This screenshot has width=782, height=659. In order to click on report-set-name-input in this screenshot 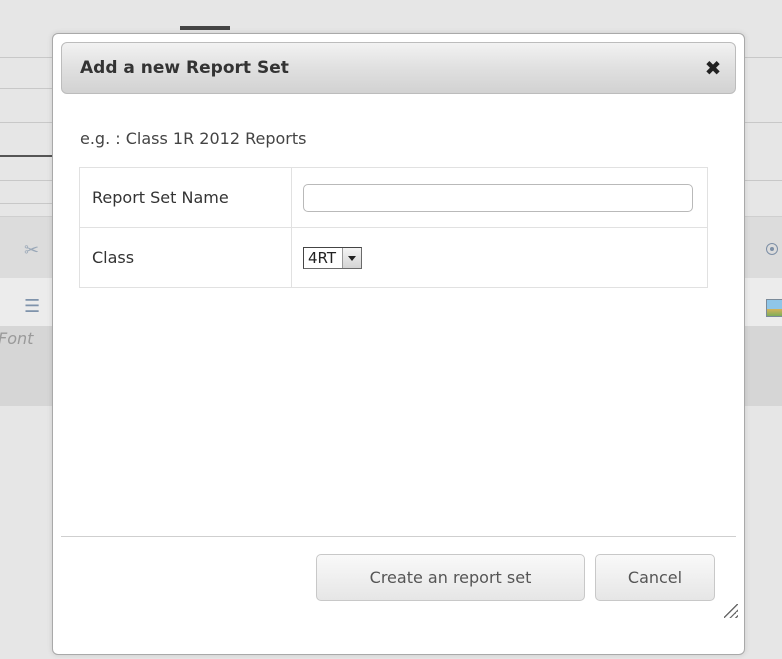, I will do `click(498, 197)`.